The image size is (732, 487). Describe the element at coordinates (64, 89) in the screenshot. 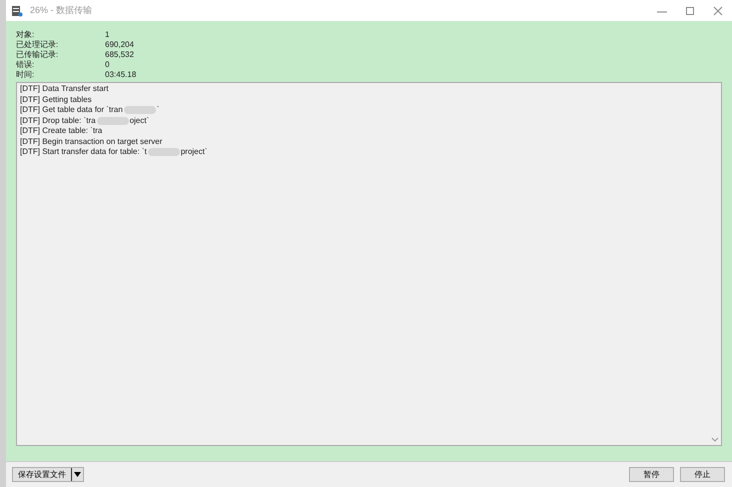

I see `log-line: [DTF] Data Transfer start` at that location.